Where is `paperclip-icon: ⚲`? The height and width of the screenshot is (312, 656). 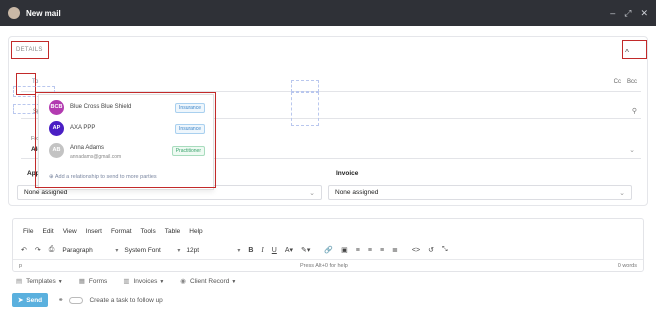
paperclip-icon: ⚲ is located at coordinates (634, 111).